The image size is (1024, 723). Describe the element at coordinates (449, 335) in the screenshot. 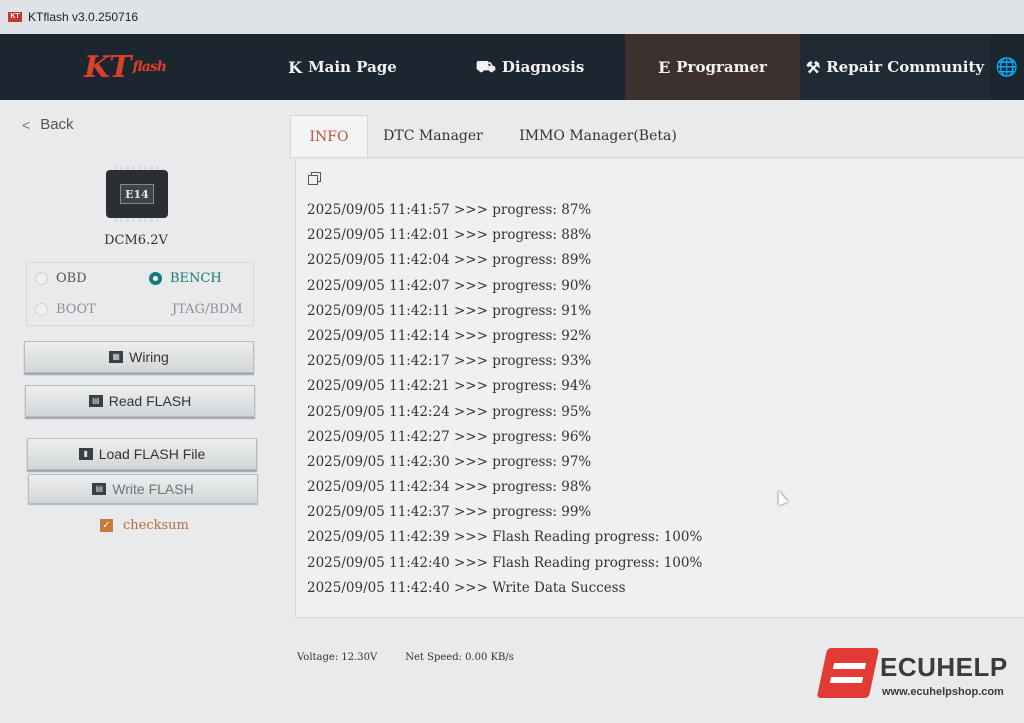

I see `log-line: 2025/09/05 11:42:14 >>> progress: 92%` at that location.